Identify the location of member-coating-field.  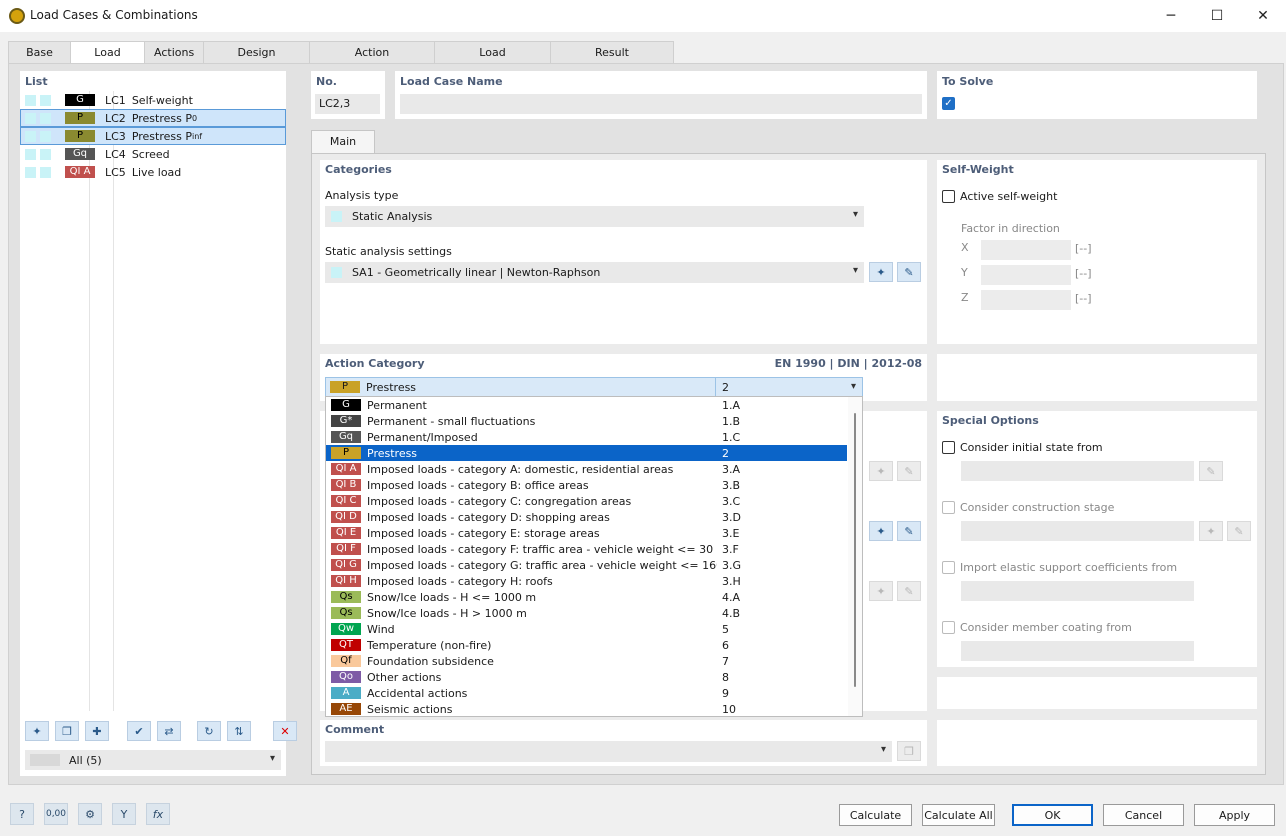
(1077, 651).